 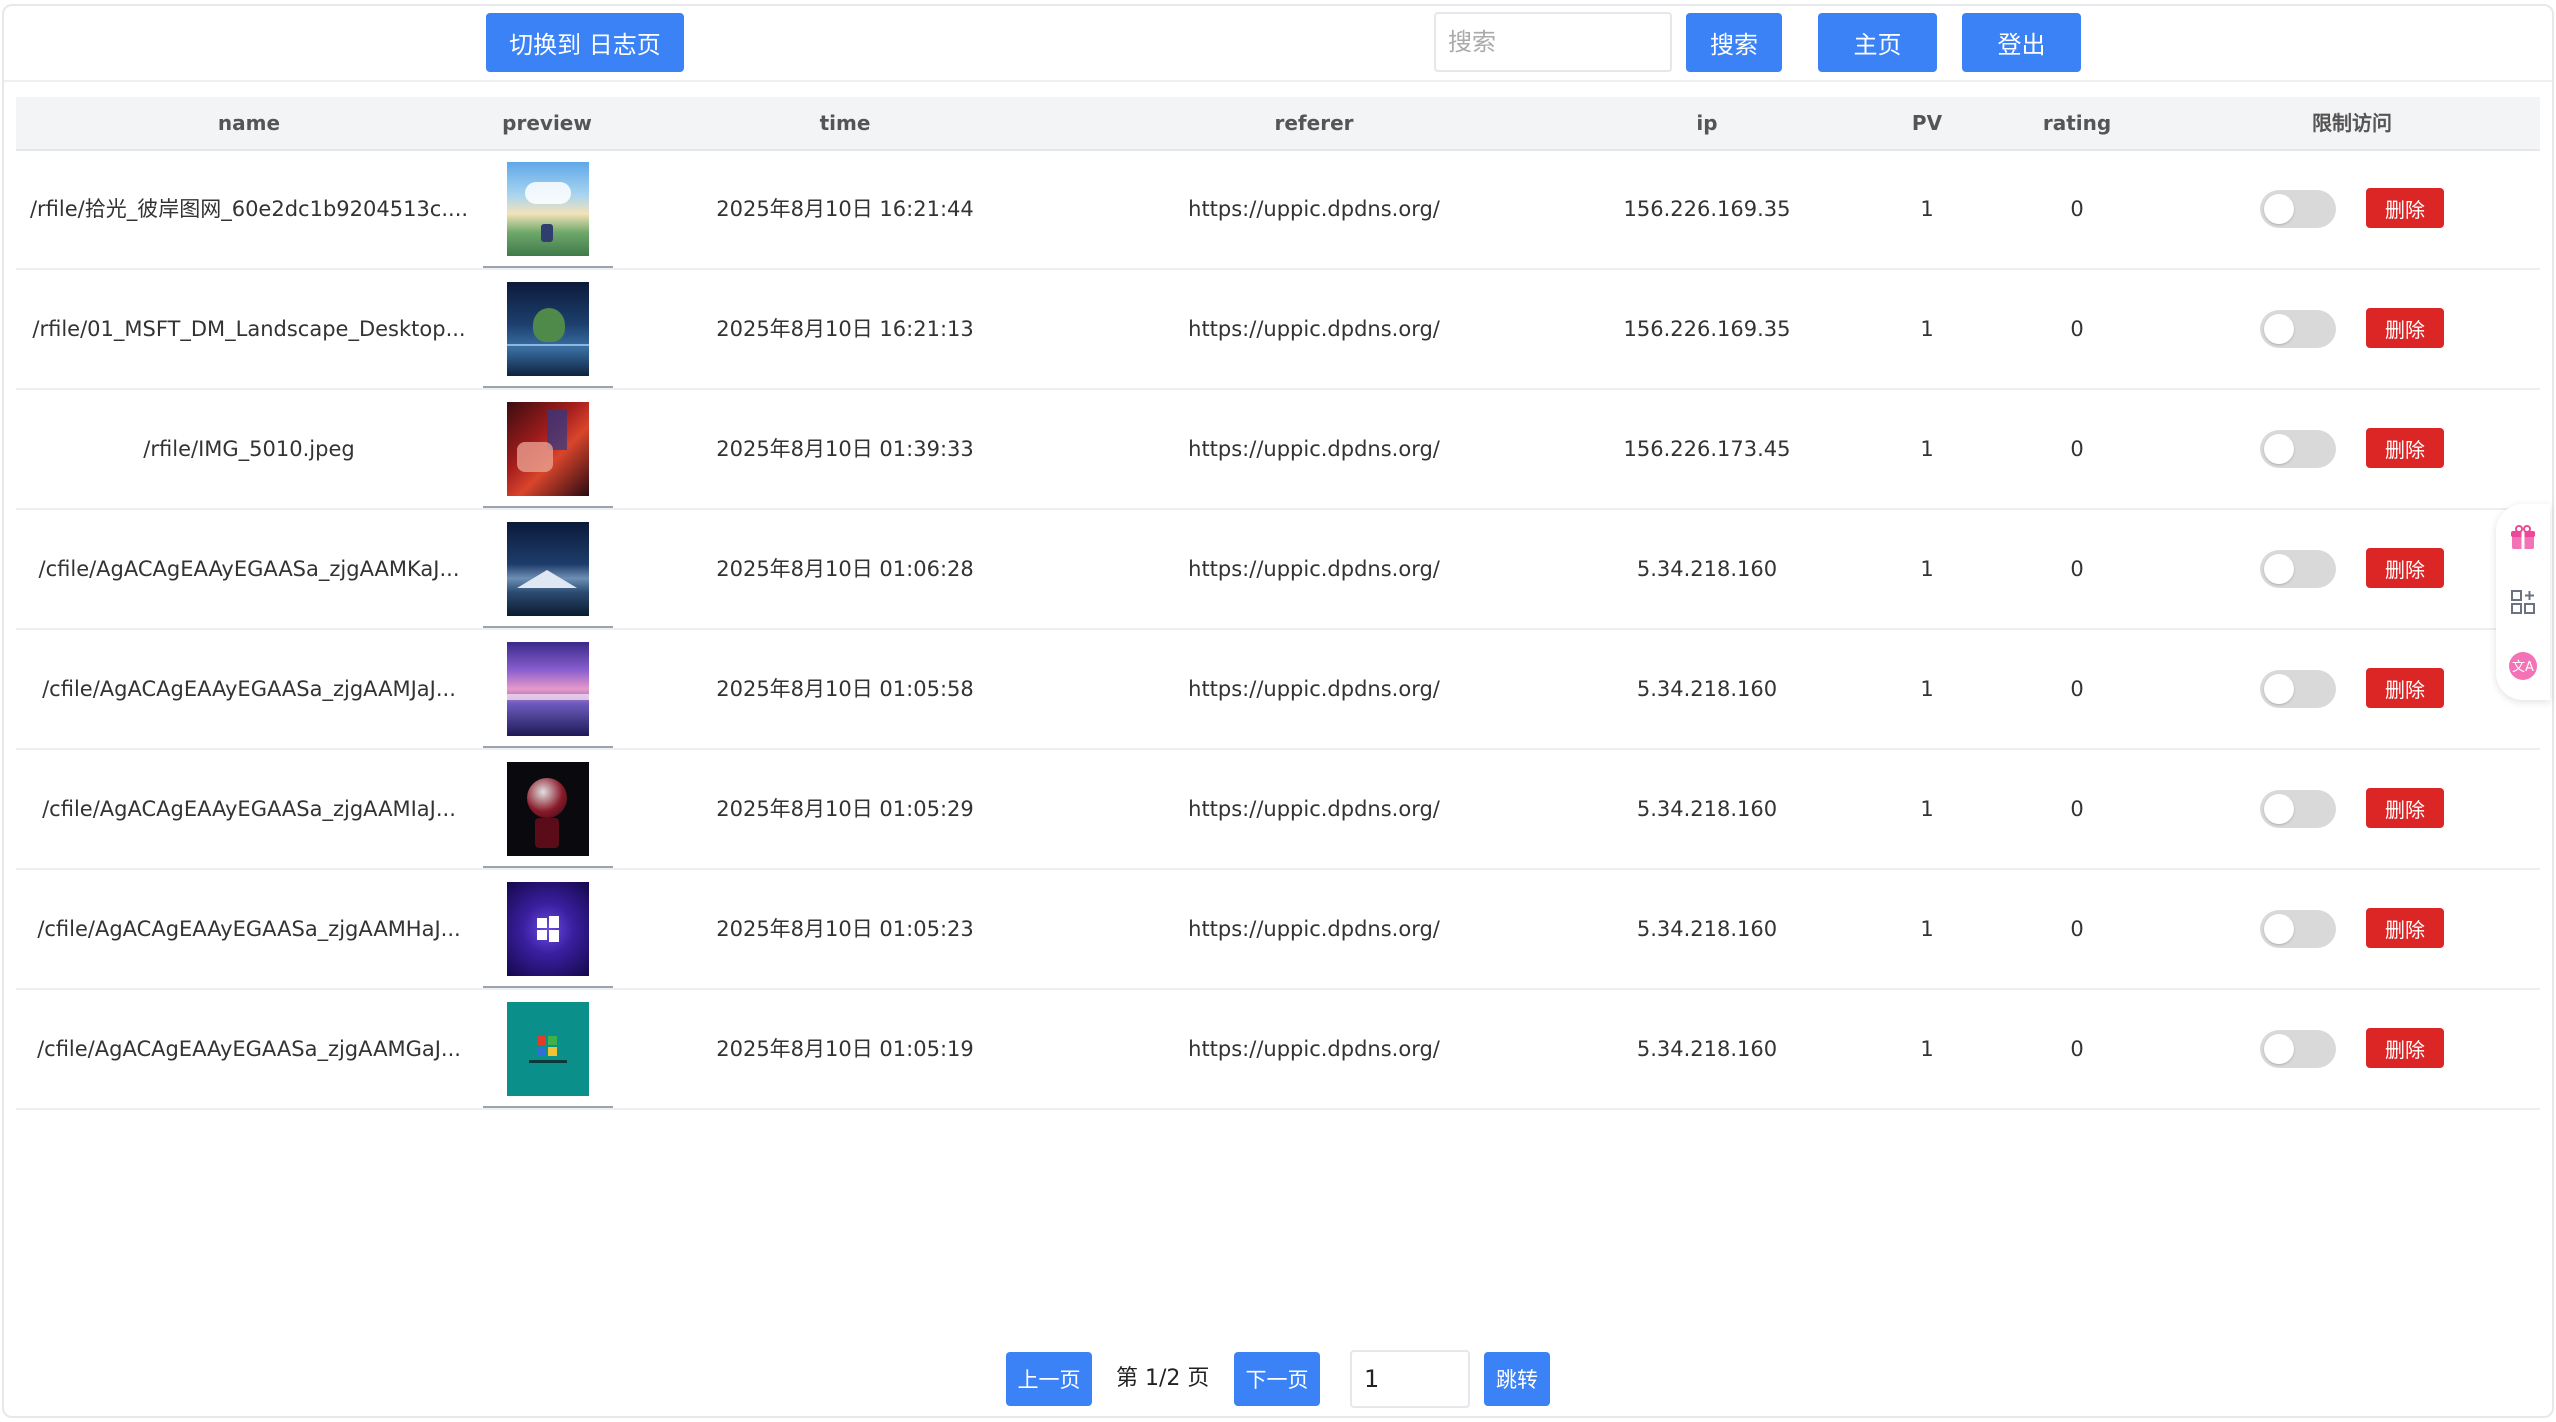 What do you see at coordinates (845, 329) in the screenshot?
I see `visit-time: 2025年8月10日 16:21:13` at bounding box center [845, 329].